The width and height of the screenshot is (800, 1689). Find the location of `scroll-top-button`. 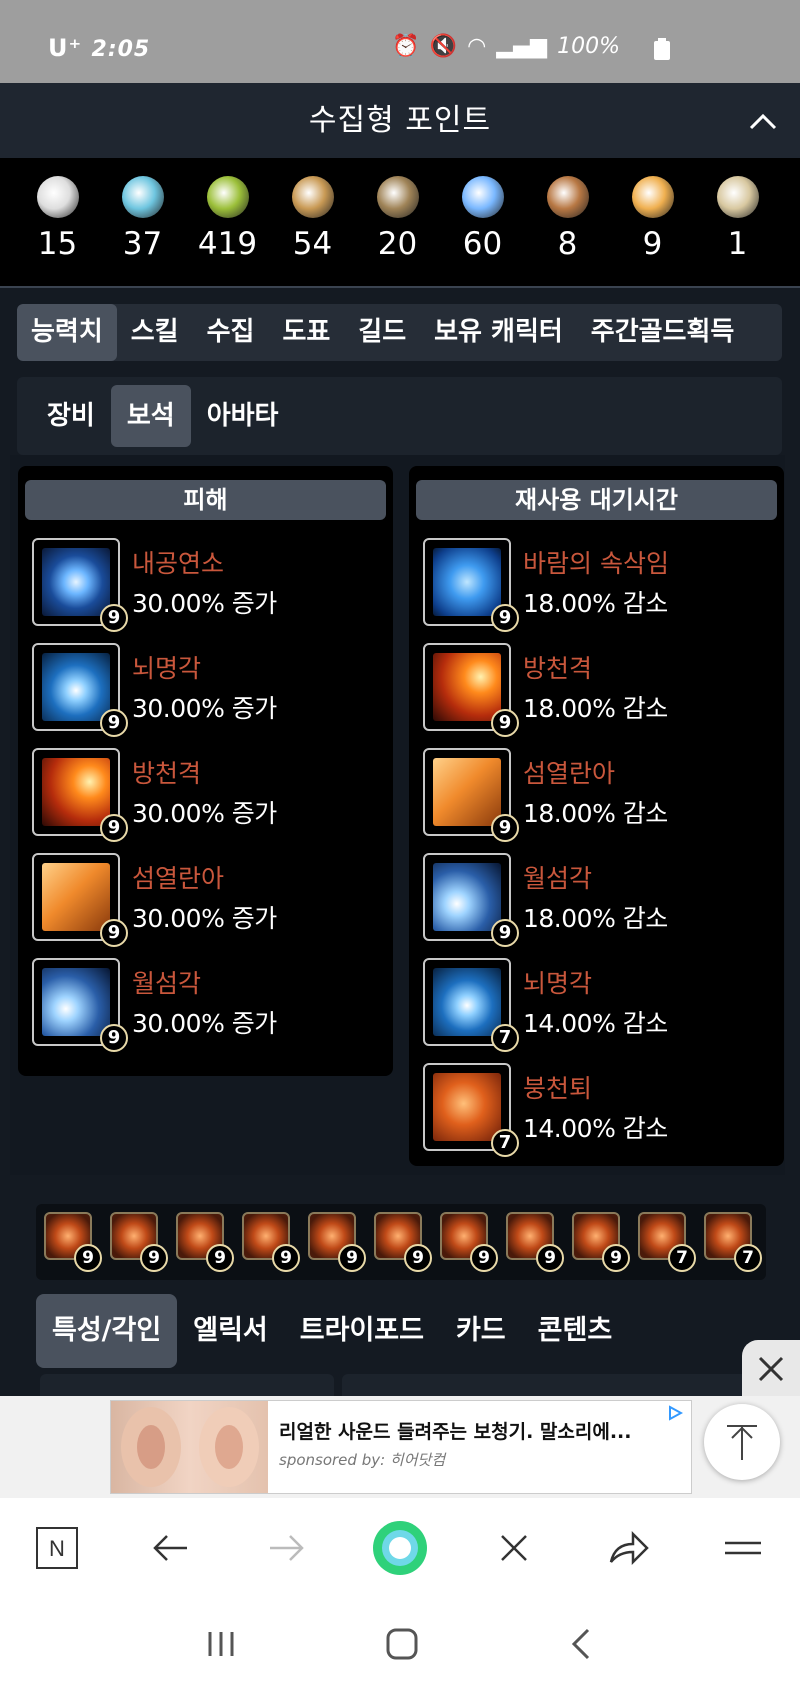

scroll-top-button is located at coordinates (742, 1442).